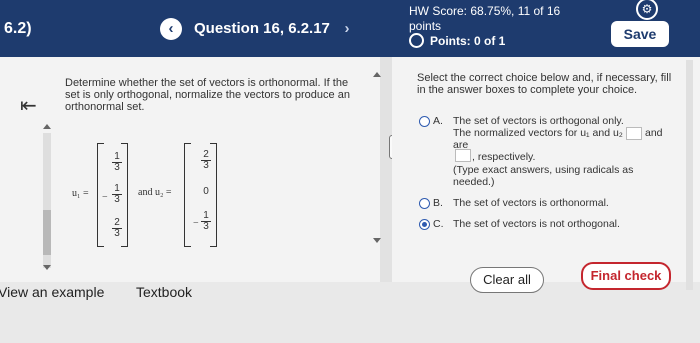 Image resolution: width=700 pixels, height=343 pixels. Describe the element at coordinates (485, 18) in the screenshot. I see `hw-score: HW Score: 68.75%, 11 of 16 points` at that location.